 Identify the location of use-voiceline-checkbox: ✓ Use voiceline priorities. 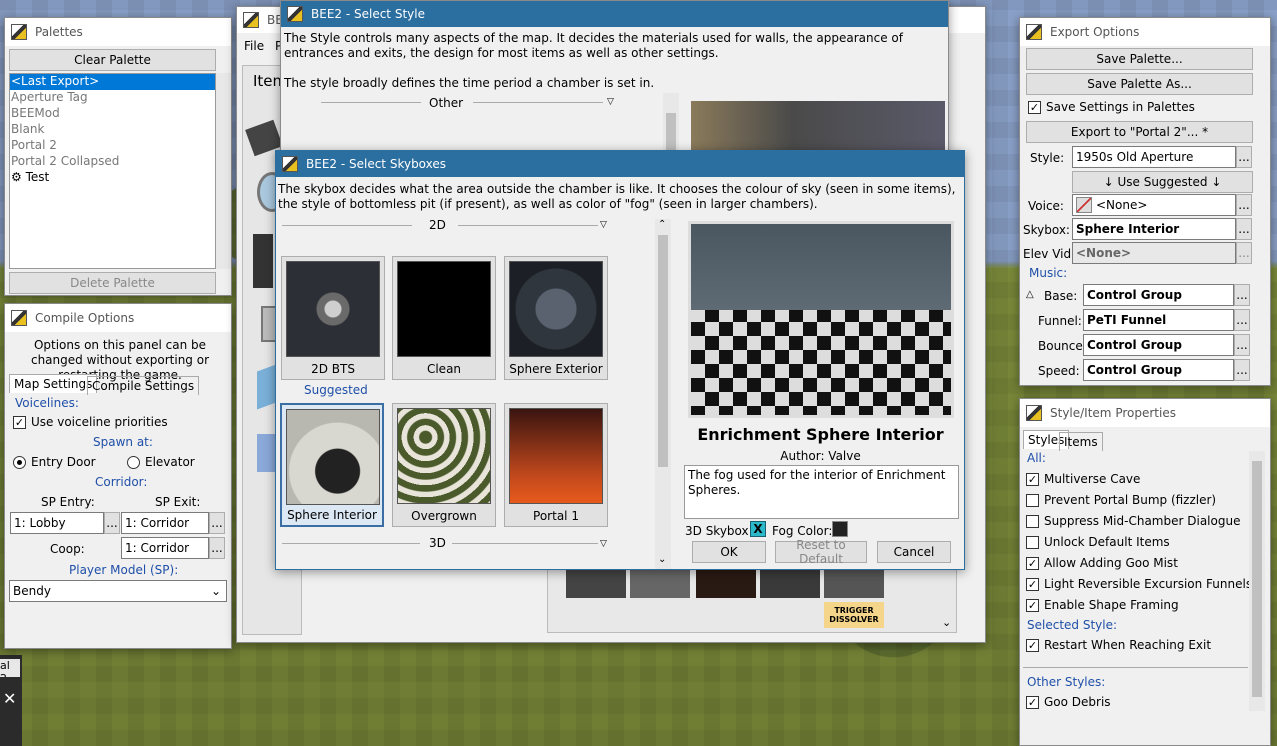
(90, 422).